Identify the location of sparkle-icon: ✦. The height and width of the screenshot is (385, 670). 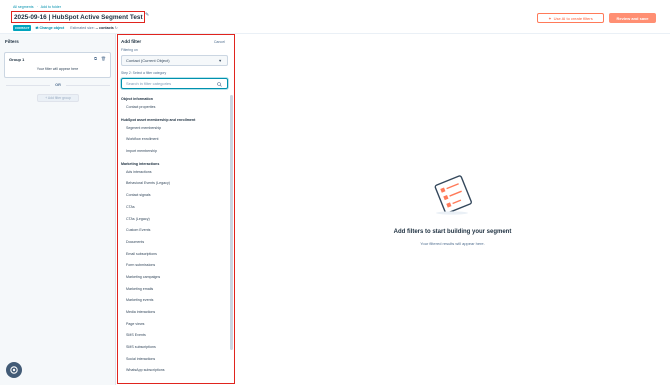
(550, 18).